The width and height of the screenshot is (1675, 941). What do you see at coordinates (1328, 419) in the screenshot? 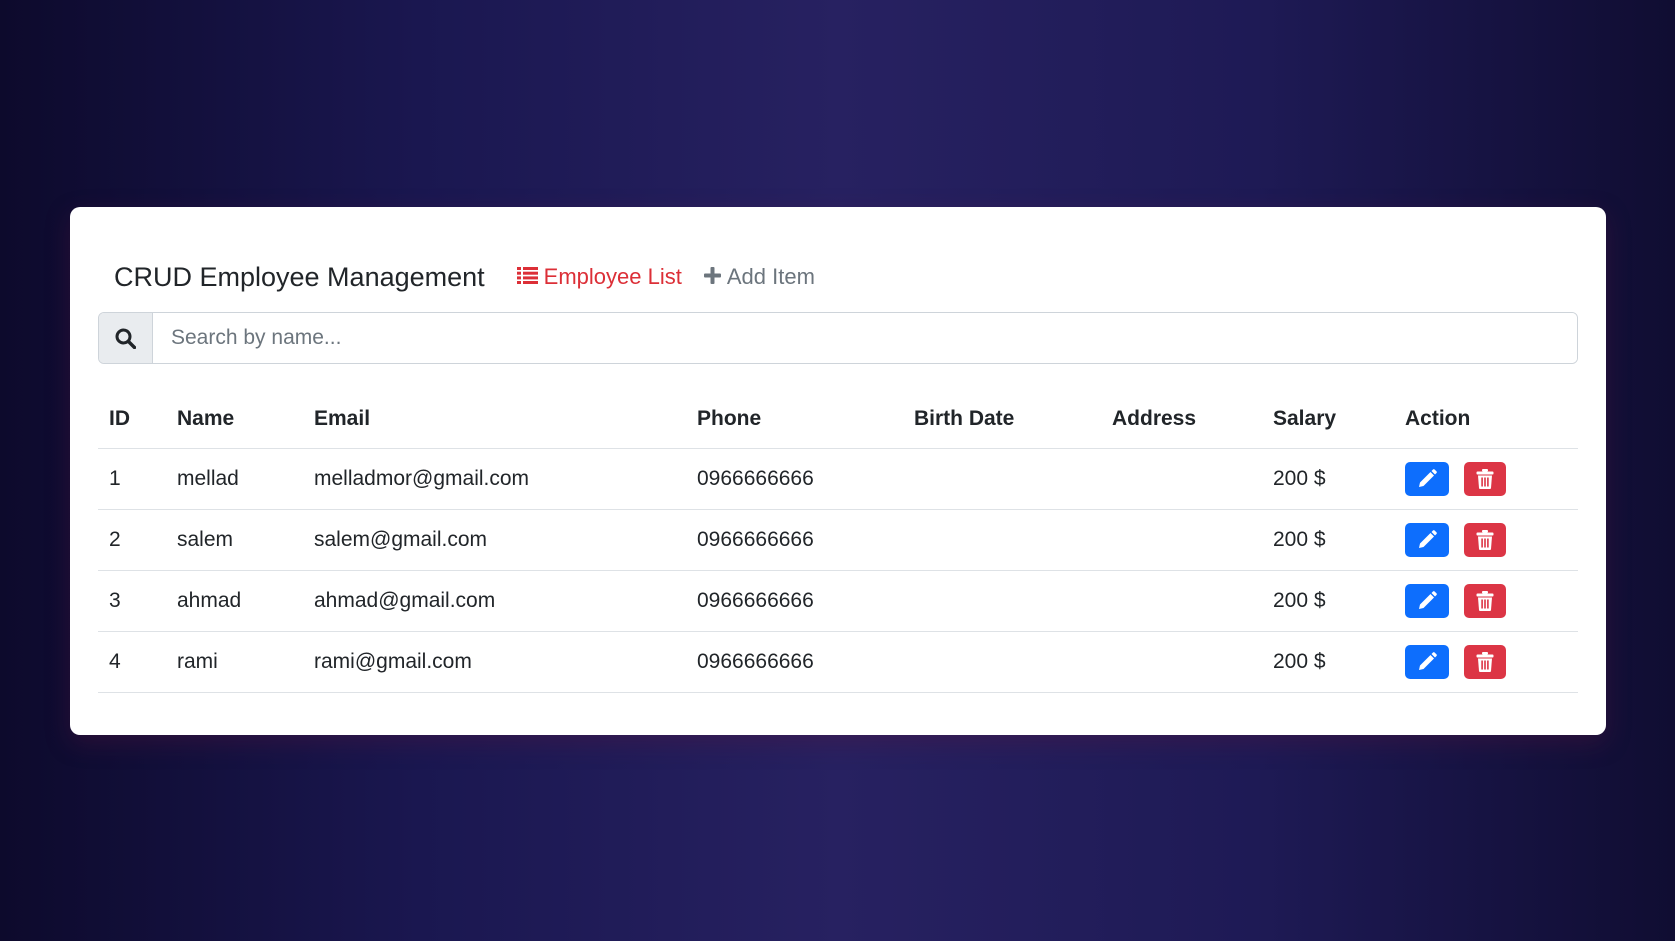
I see `column-header-salary: Salary` at bounding box center [1328, 419].